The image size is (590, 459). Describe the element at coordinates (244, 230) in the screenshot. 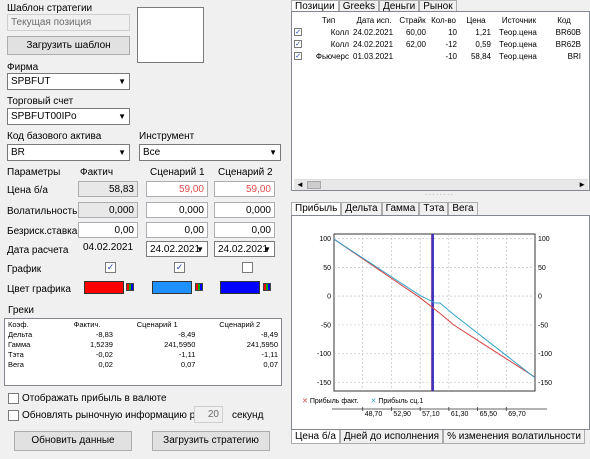

I see `rate-s2-field: 0,00` at that location.